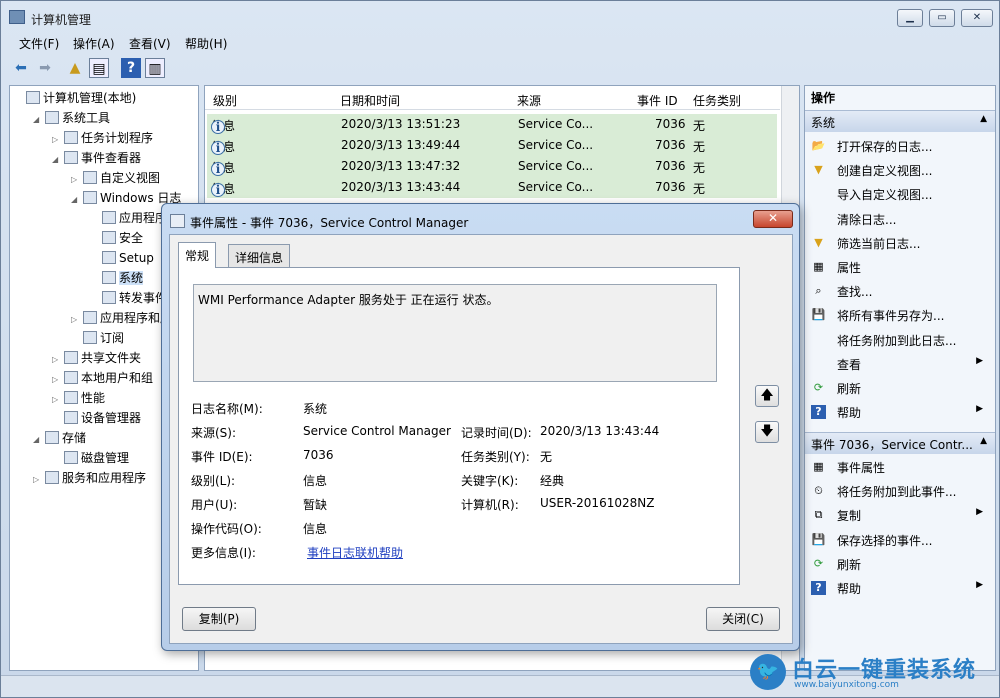 This screenshot has height=698, width=1000. What do you see at coordinates (75, 98) in the screenshot?
I see `tree-item: 计算机管理(本地)` at bounding box center [75, 98].